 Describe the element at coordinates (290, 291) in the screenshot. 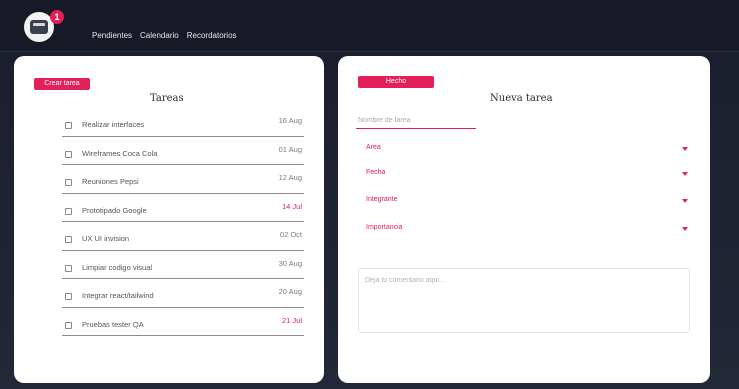

I see `task-date: 20 Aug` at that location.